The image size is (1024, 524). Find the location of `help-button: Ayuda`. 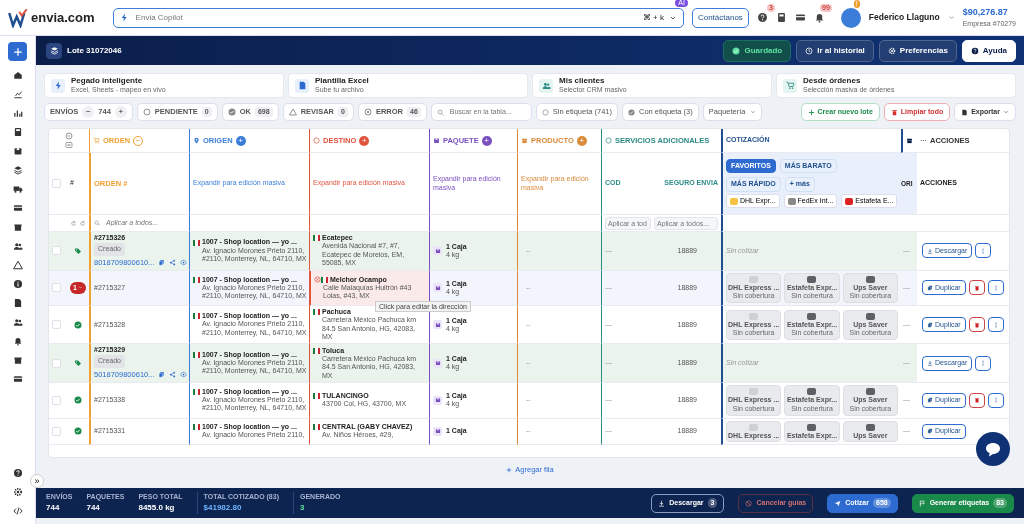

help-button: Ayuda is located at coordinates (988, 50).